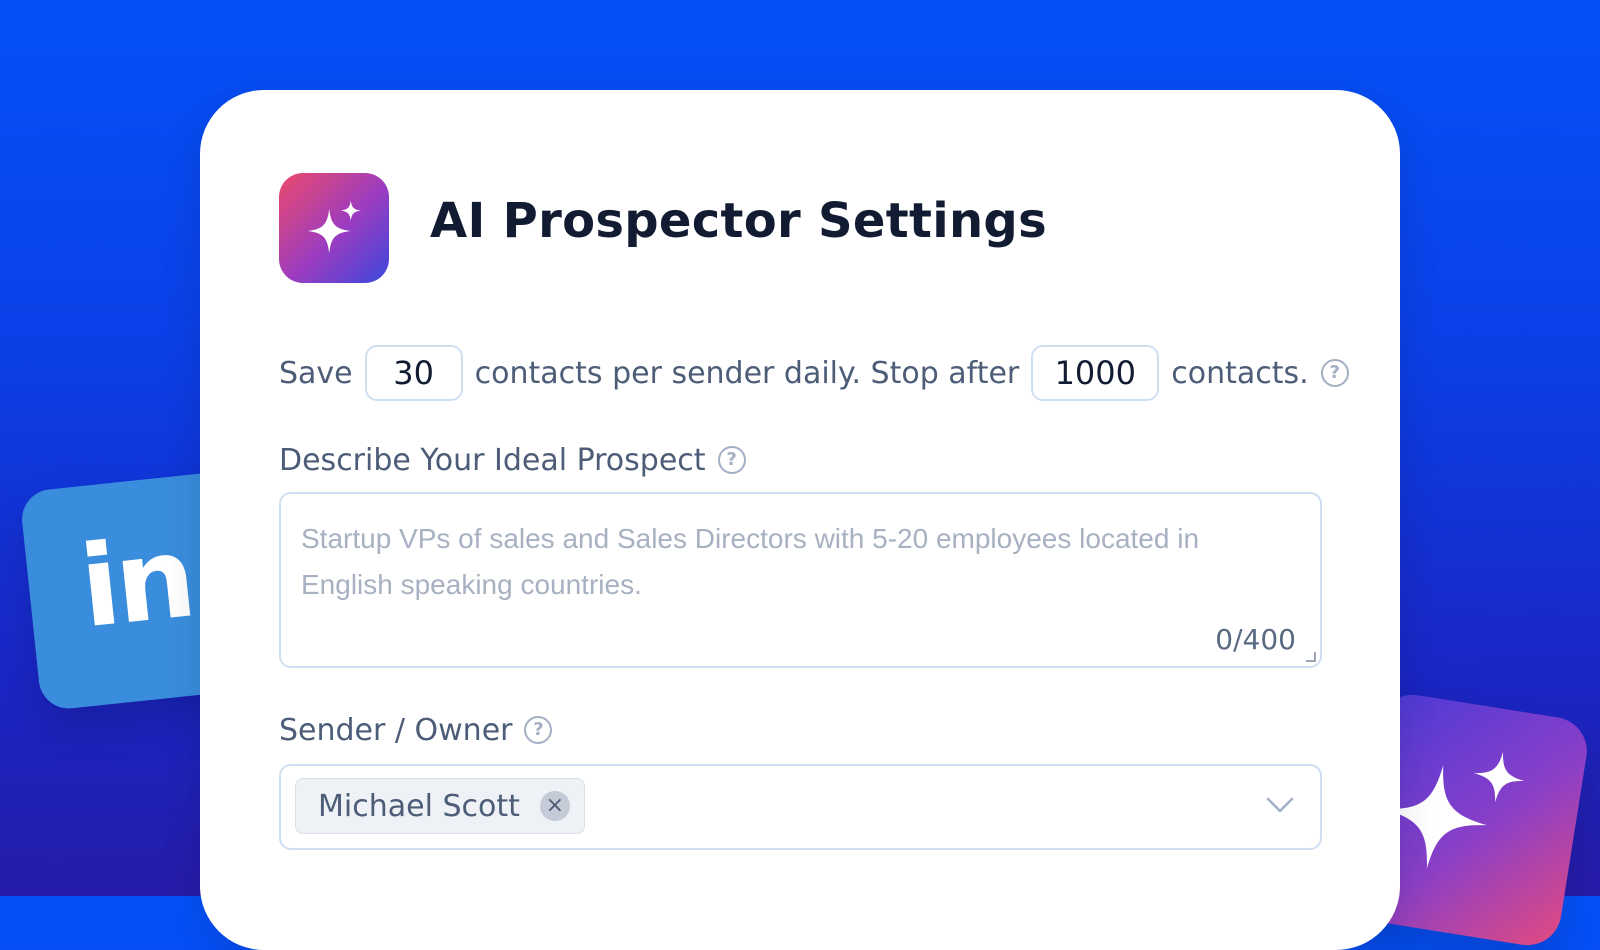 This screenshot has width=1600, height=950. I want to click on page-title: AI Prospector Settings, so click(738, 221).